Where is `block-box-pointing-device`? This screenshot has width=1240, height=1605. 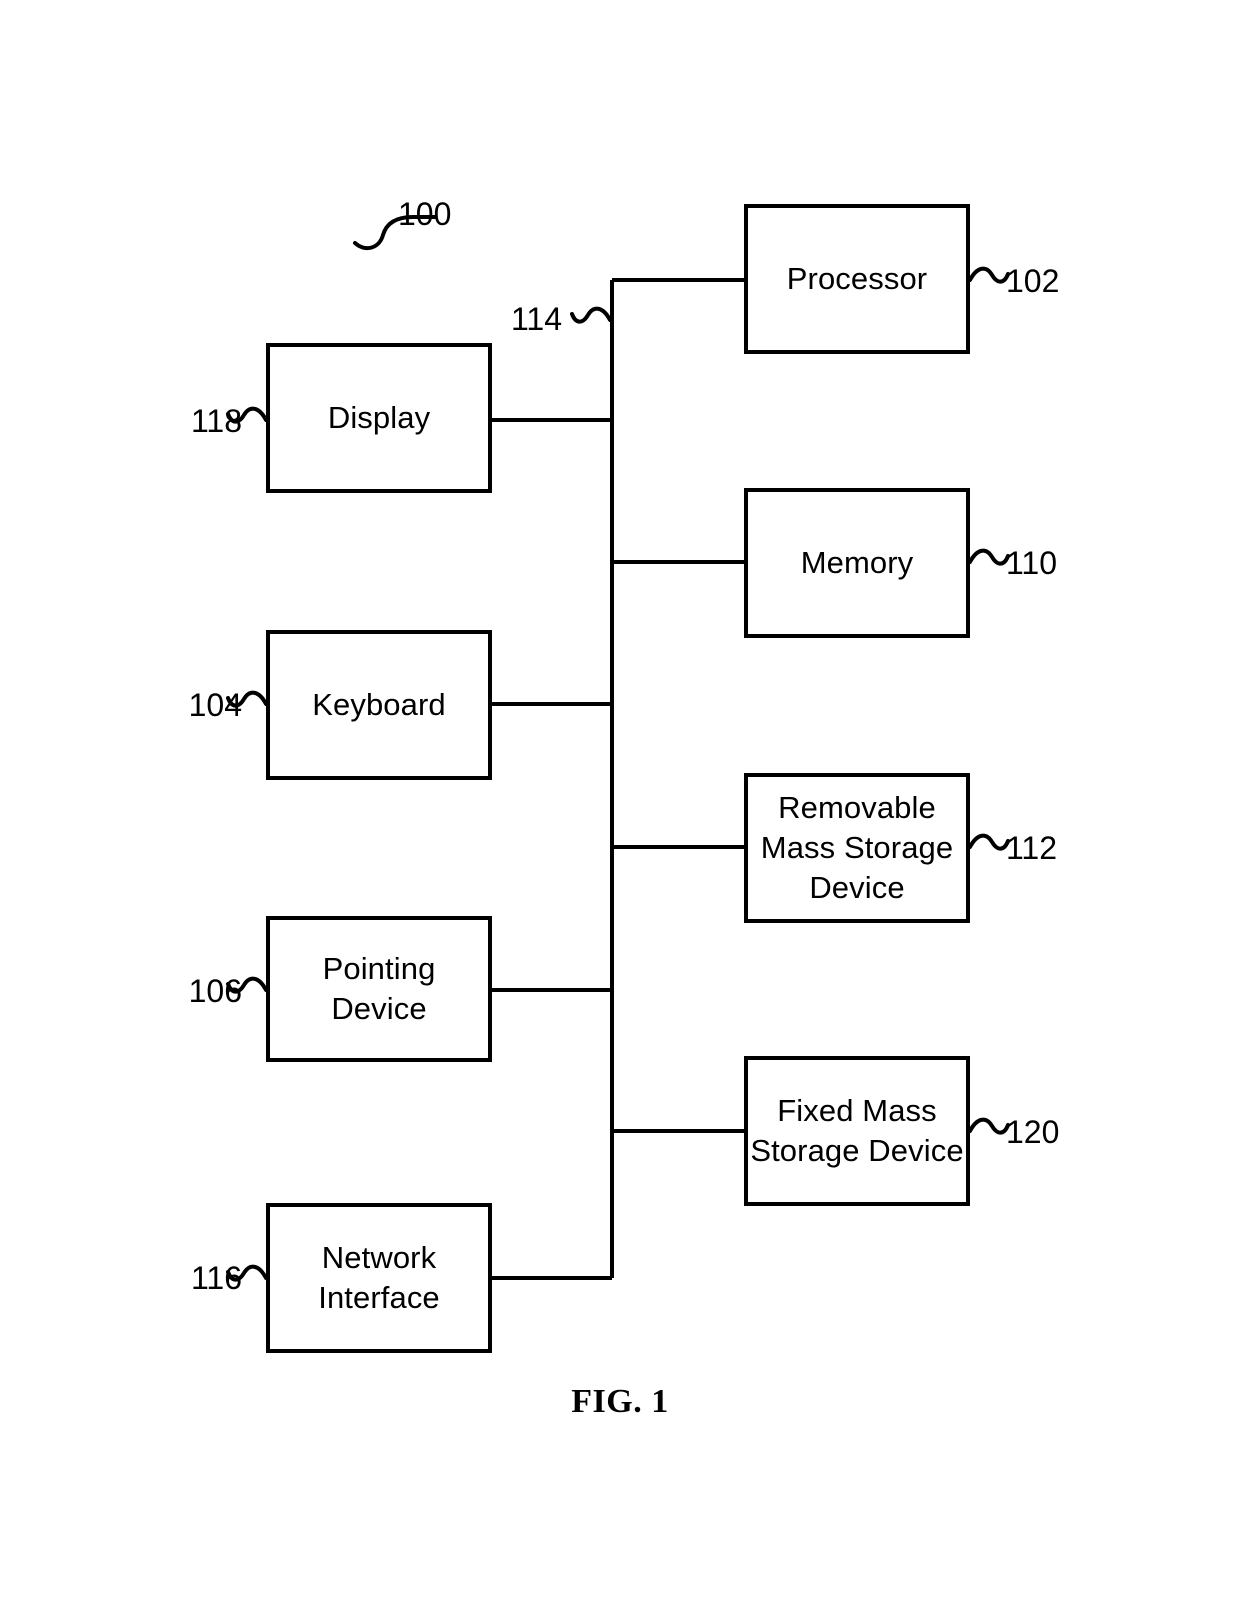
block-box-pointing-device is located at coordinates (379, 989).